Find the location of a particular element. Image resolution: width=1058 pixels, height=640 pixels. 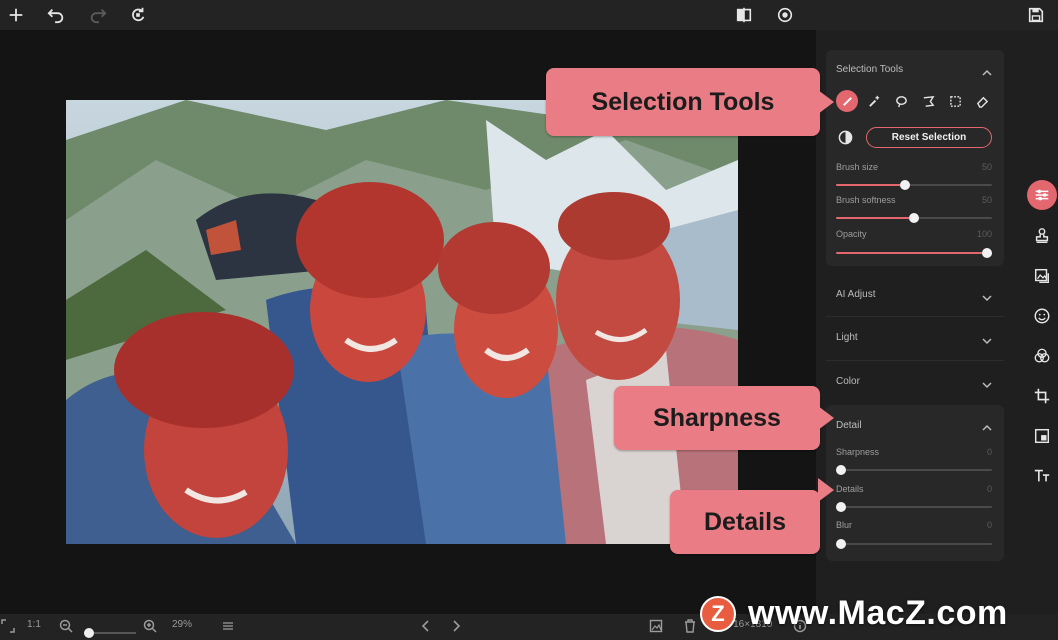

section-color: Color is located at coordinates (848, 381).